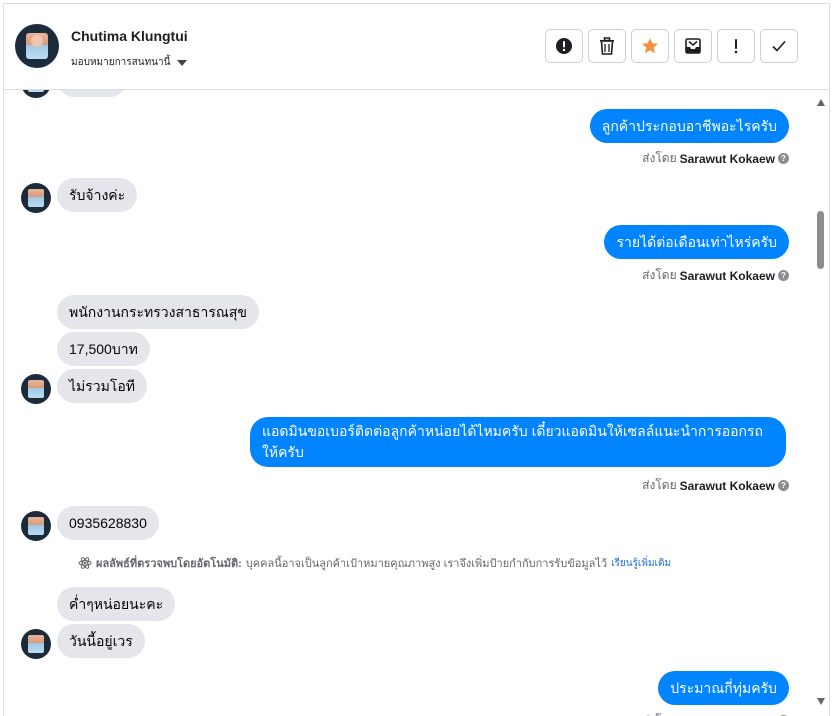 This screenshot has width=833, height=716. I want to click on alert-icon, so click(564, 46).